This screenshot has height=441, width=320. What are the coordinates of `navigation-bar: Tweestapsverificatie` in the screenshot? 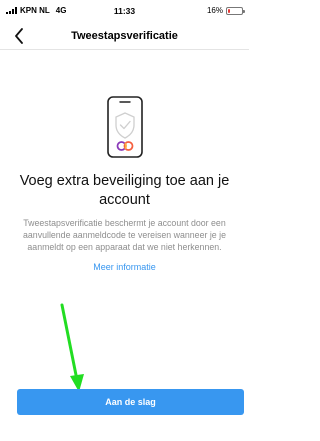 It's located at (124, 36).